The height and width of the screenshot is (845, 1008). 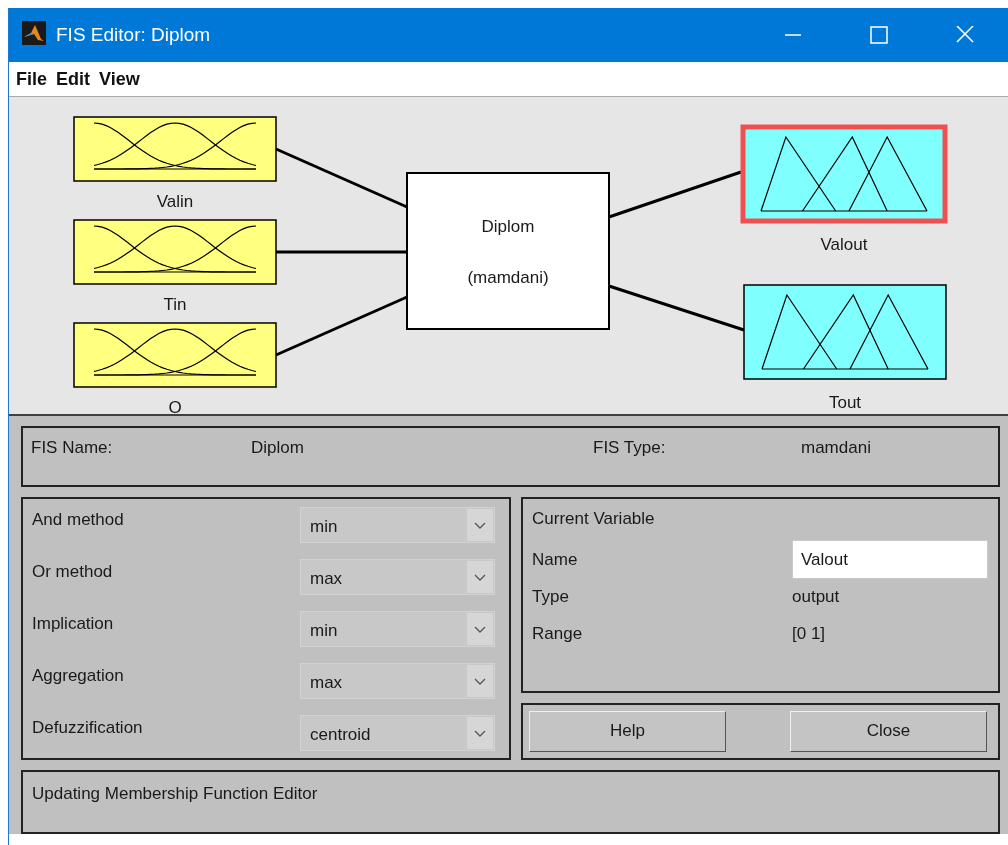 What do you see at coordinates (78, 676) in the screenshot?
I see `method-label: Aggregation` at bounding box center [78, 676].